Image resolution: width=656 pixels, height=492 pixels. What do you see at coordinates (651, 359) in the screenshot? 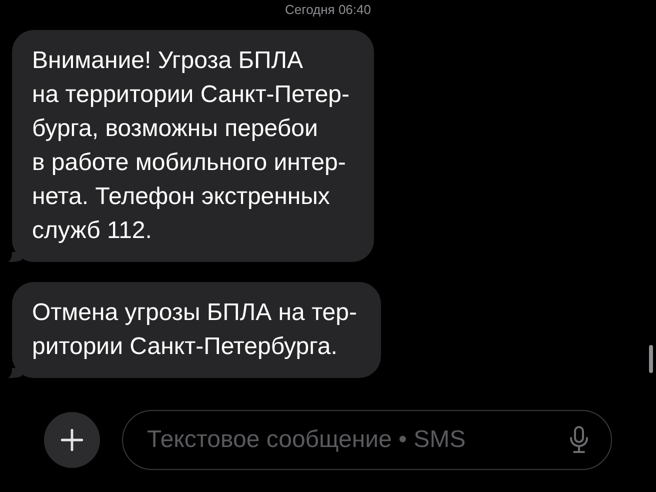
I see `scrollbar` at bounding box center [651, 359].